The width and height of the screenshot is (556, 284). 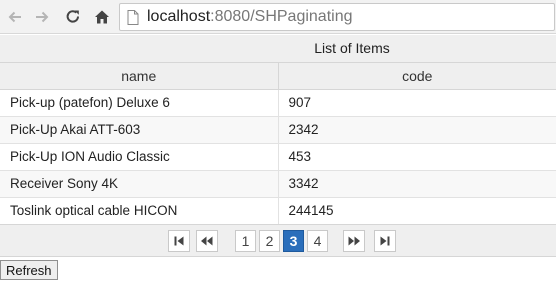 What do you see at coordinates (281, 16) in the screenshot?
I see `url-path: :8080/SHPaginating` at bounding box center [281, 16].